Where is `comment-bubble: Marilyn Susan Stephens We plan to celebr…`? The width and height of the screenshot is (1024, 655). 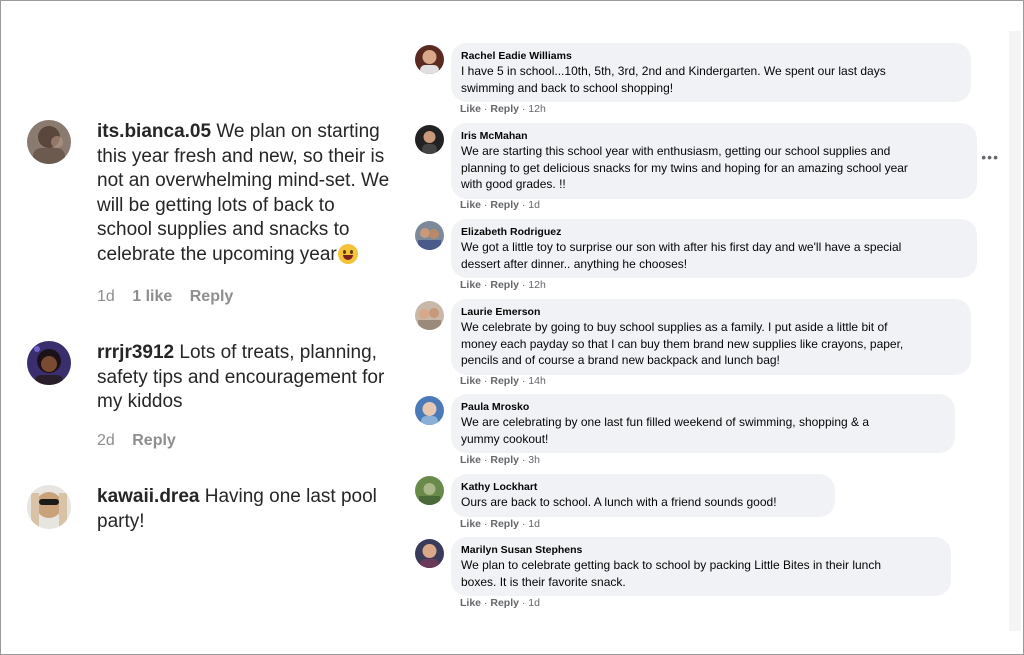 comment-bubble: Marilyn Susan Stephens We plan to celebr… is located at coordinates (701, 566).